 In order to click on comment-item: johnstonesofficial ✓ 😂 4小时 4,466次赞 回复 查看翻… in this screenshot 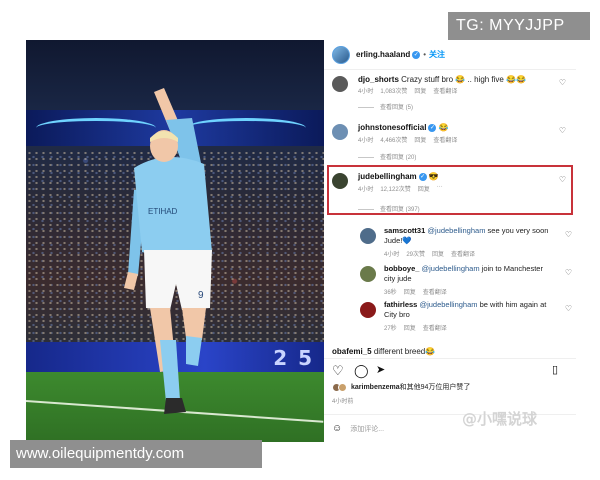, I will do `click(450, 144)`.